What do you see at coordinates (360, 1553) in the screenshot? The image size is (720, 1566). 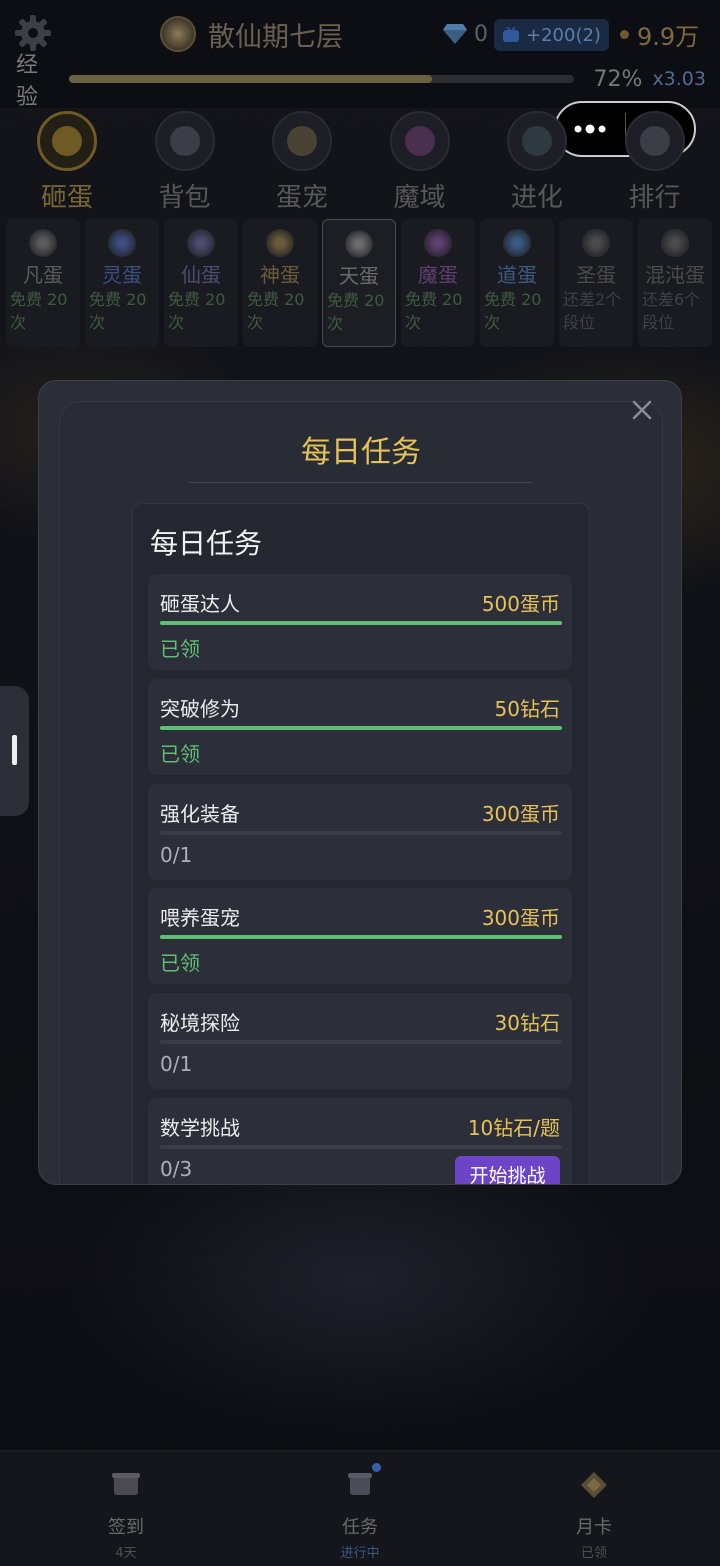 I see `bottom-nav-sub: 进行中` at bounding box center [360, 1553].